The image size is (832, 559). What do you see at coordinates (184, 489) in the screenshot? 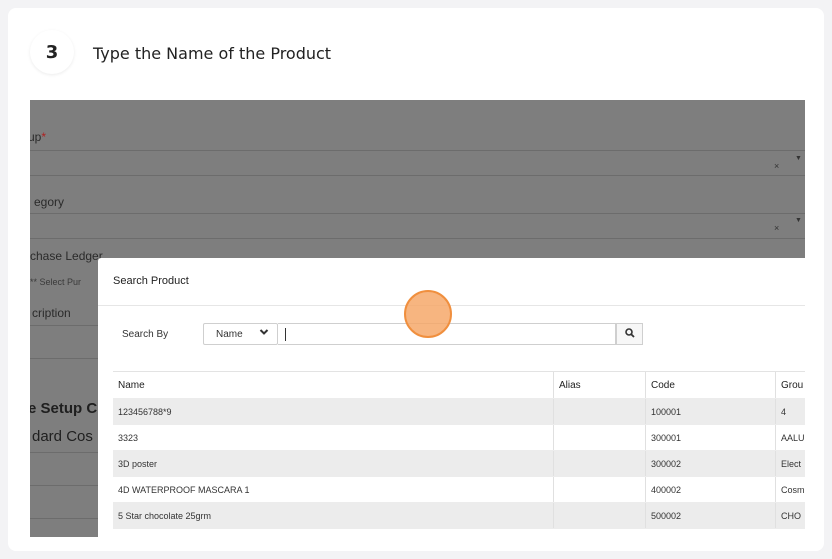
I see `cell-name: 4D WATERPROOF MASCARA 1` at bounding box center [184, 489].